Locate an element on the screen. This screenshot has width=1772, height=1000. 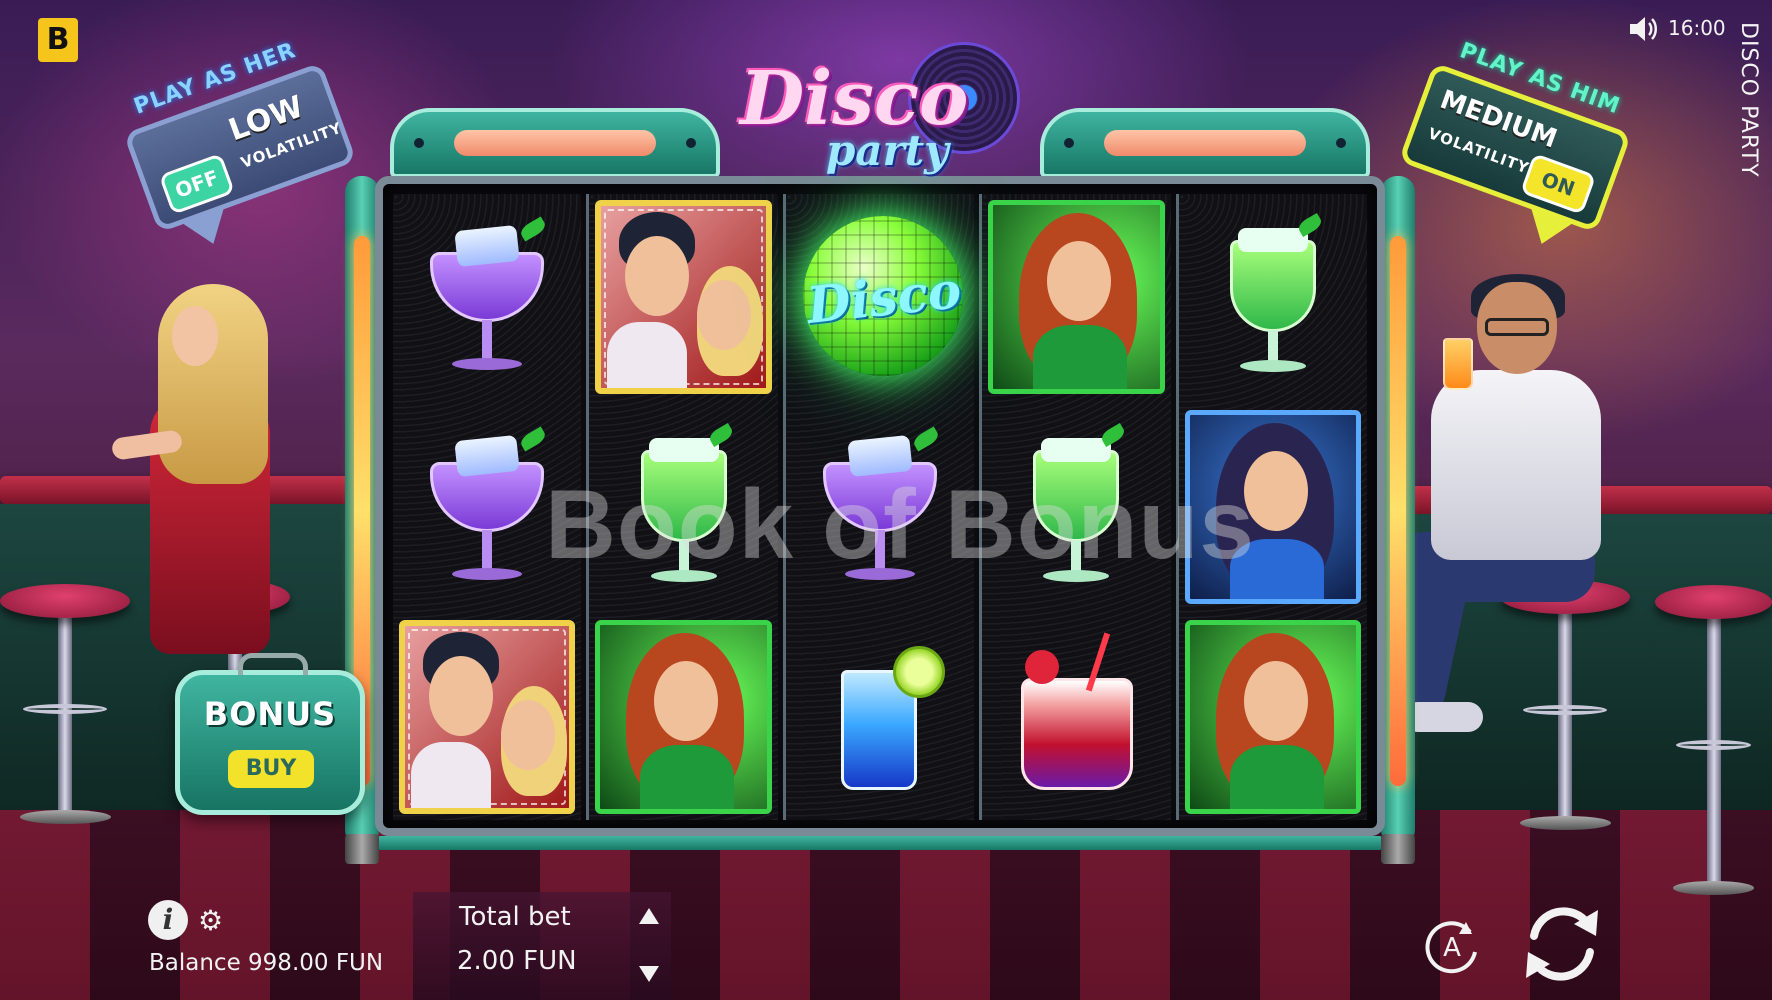
info-button: i is located at coordinates (168, 920).